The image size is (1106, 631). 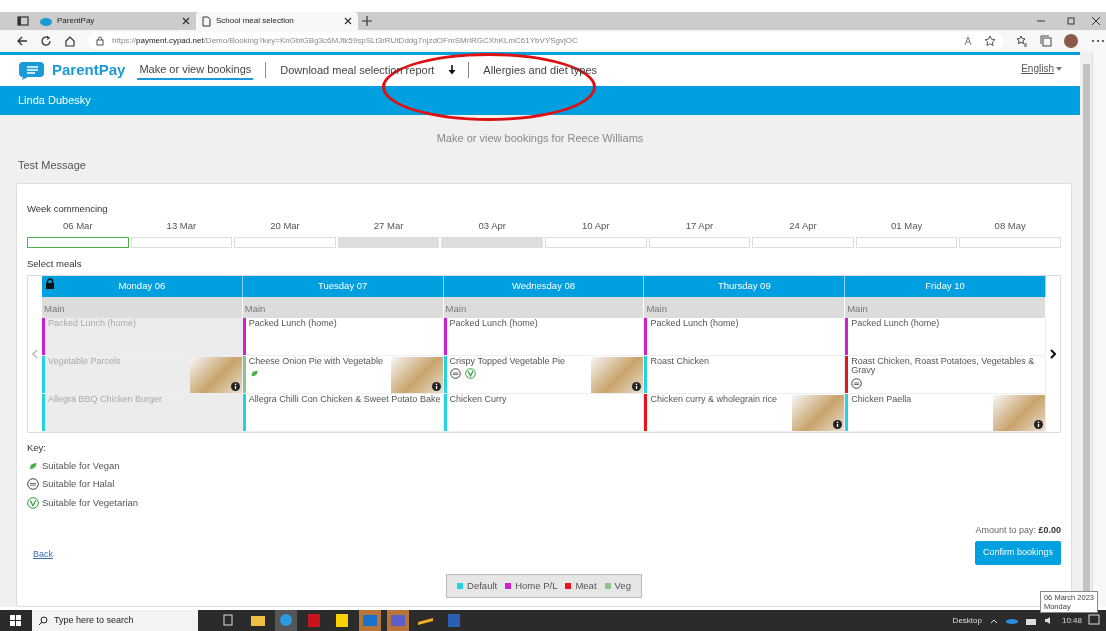 What do you see at coordinates (343, 412) in the screenshot?
I see `meal-option: Allegra Chilli Con Chicken & Sweet Potato Bake` at bounding box center [343, 412].